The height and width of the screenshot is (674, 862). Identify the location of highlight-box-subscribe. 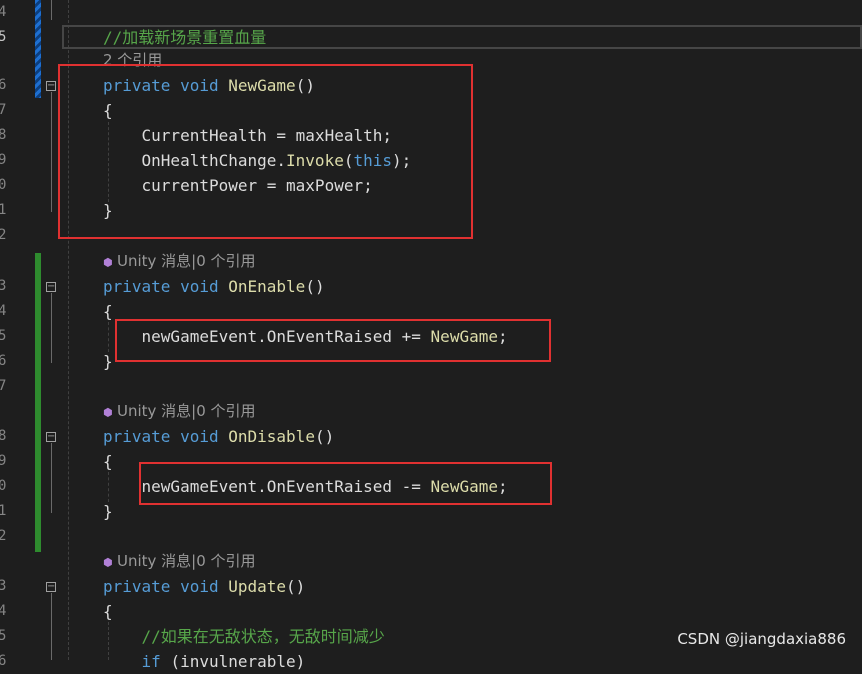
(333, 340).